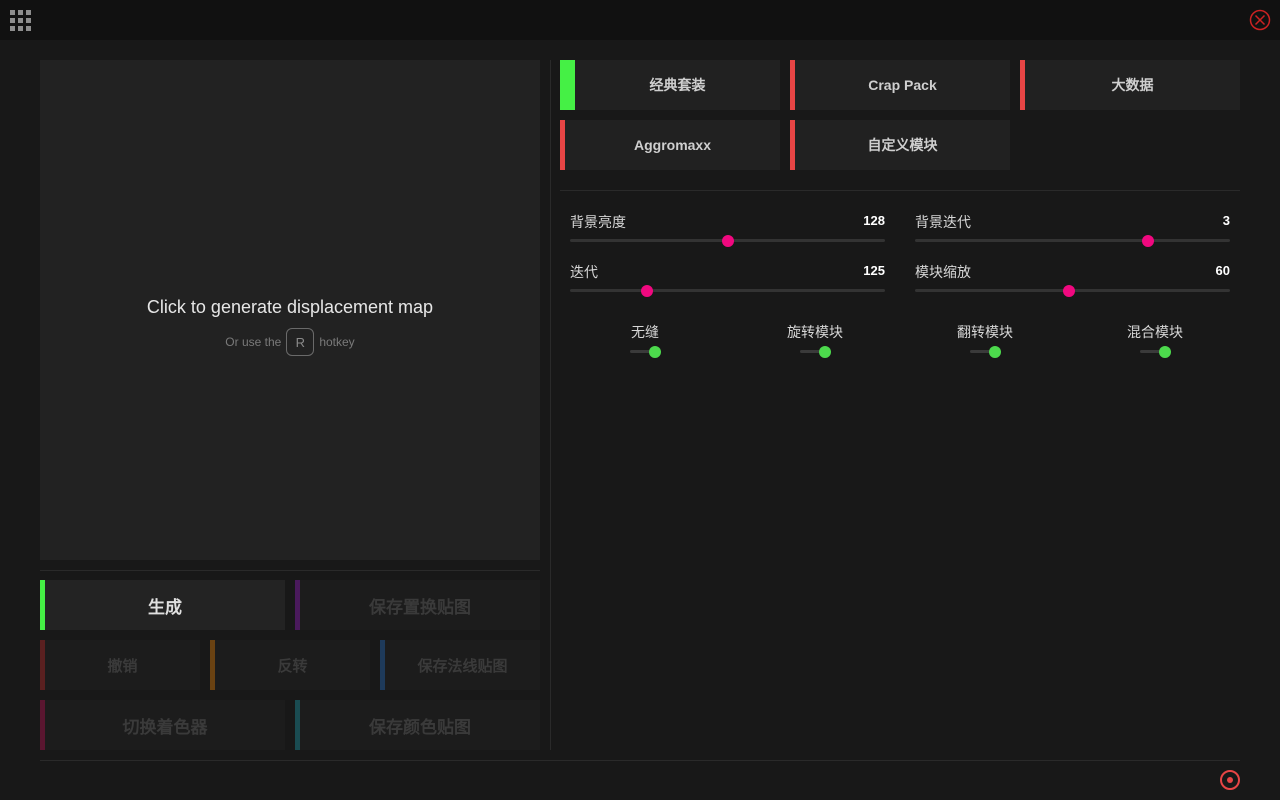 The width and height of the screenshot is (1280, 800). Describe the element at coordinates (900, 85) in the screenshot. I see `preset-crap-pack: Crap Pack` at that location.